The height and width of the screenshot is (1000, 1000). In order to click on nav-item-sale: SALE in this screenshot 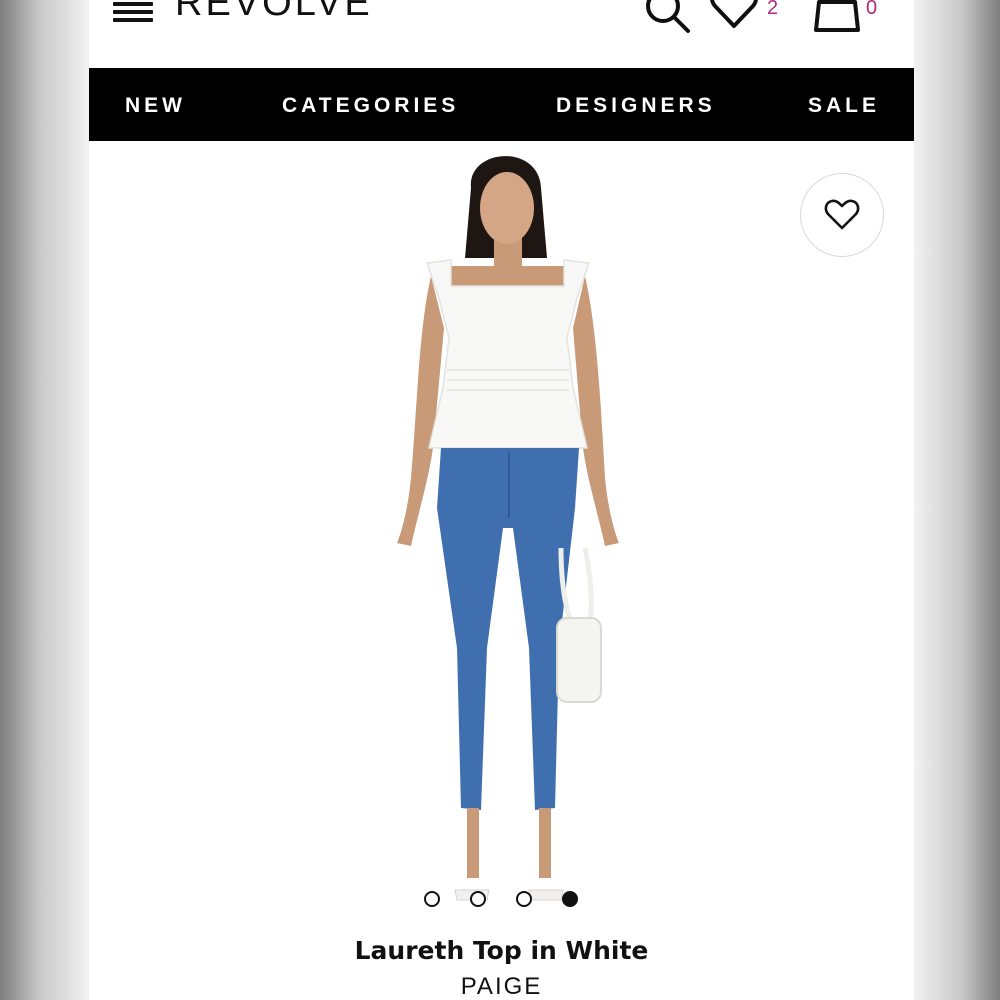, I will do `click(844, 104)`.